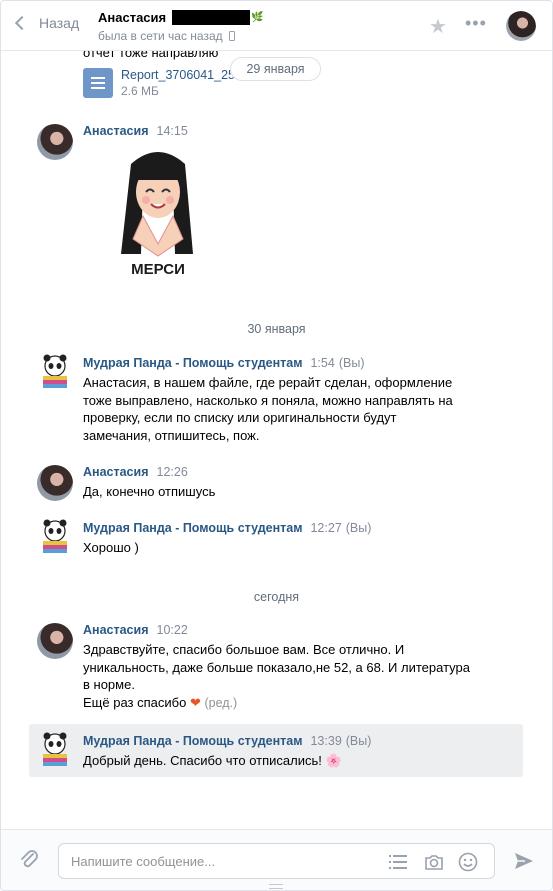  What do you see at coordinates (276, 859) in the screenshot?
I see `message-composer` at bounding box center [276, 859].